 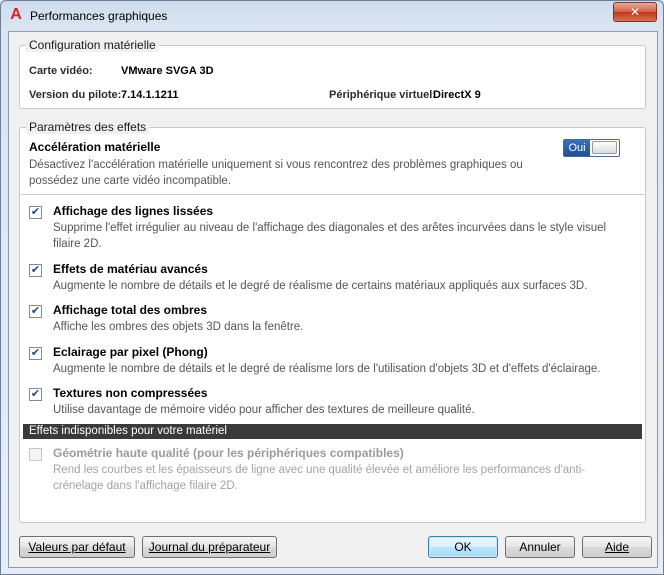 What do you see at coordinates (35, 212) in the screenshot?
I see `smooth-lines-checkbox: ✔` at bounding box center [35, 212].